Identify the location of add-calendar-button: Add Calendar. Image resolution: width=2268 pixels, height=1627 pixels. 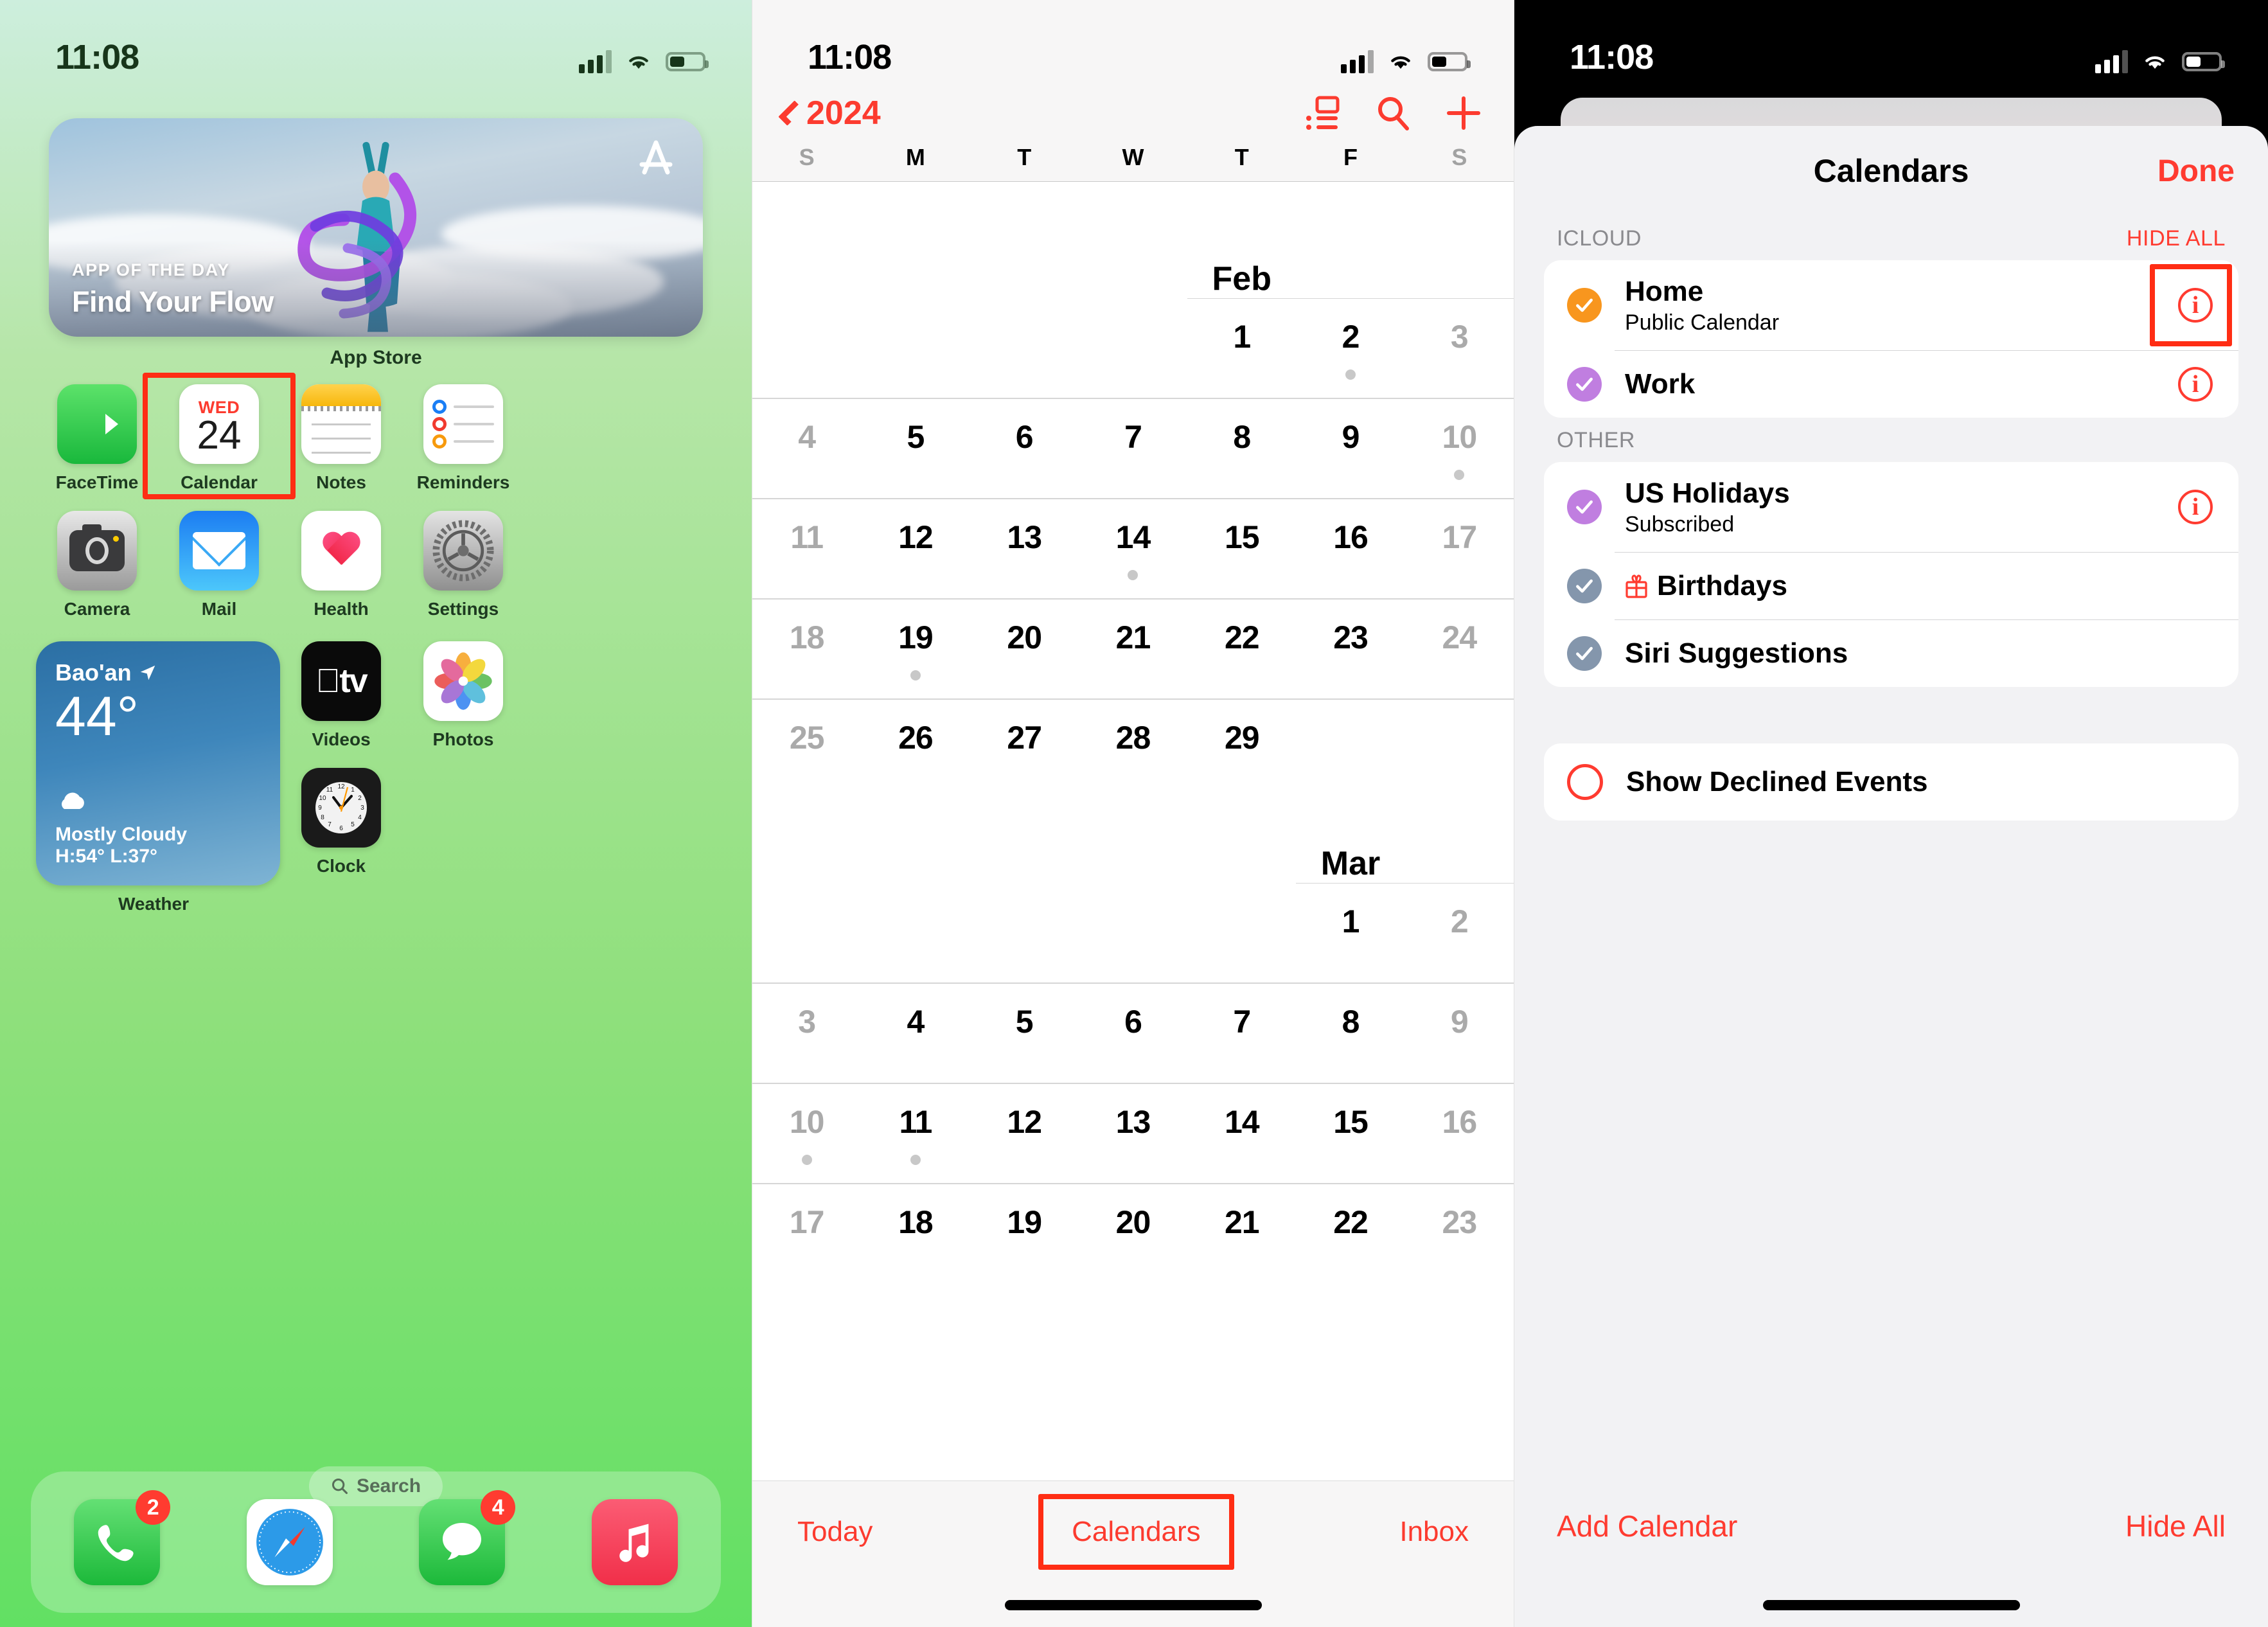
(1647, 1526).